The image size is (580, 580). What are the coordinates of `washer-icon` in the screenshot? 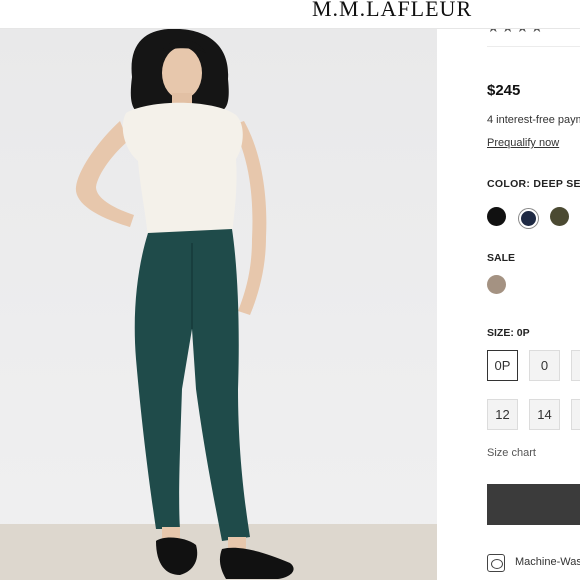 It's located at (496, 563).